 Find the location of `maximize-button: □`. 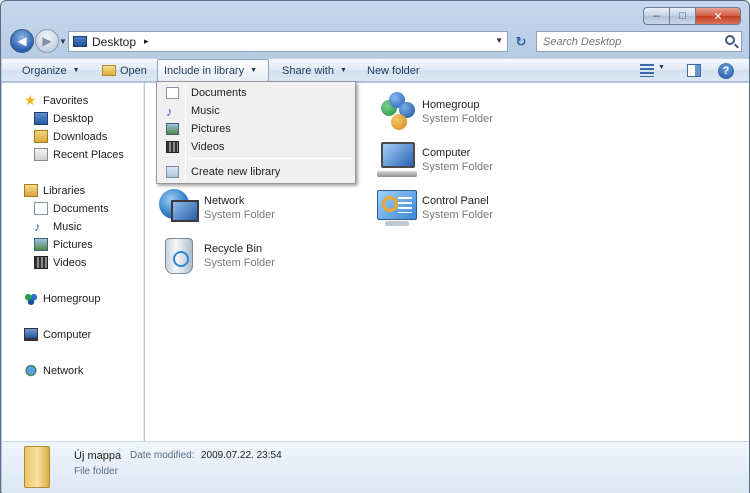

maximize-button: □ is located at coordinates (683, 16).